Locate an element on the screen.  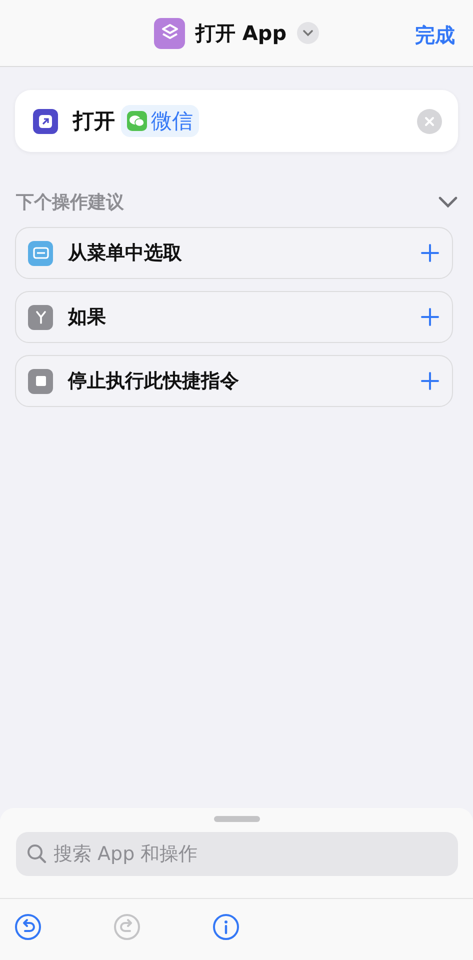
shortcut-title: 打开 App is located at coordinates (241, 33).